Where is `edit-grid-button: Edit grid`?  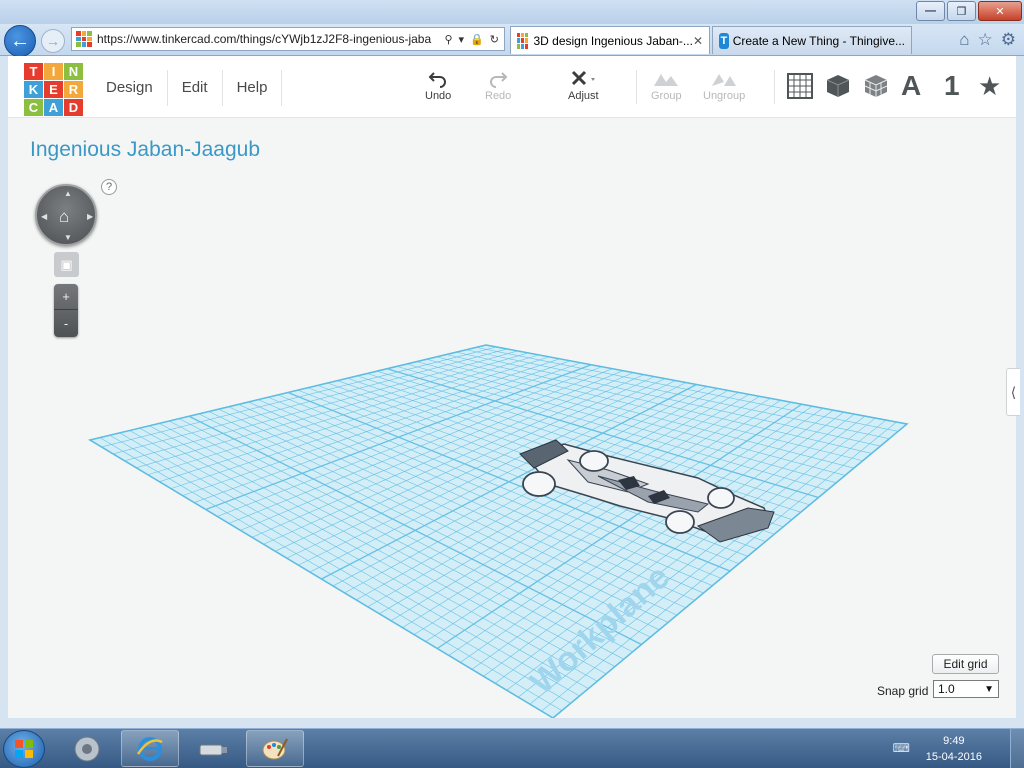 edit-grid-button: Edit grid is located at coordinates (965, 664).